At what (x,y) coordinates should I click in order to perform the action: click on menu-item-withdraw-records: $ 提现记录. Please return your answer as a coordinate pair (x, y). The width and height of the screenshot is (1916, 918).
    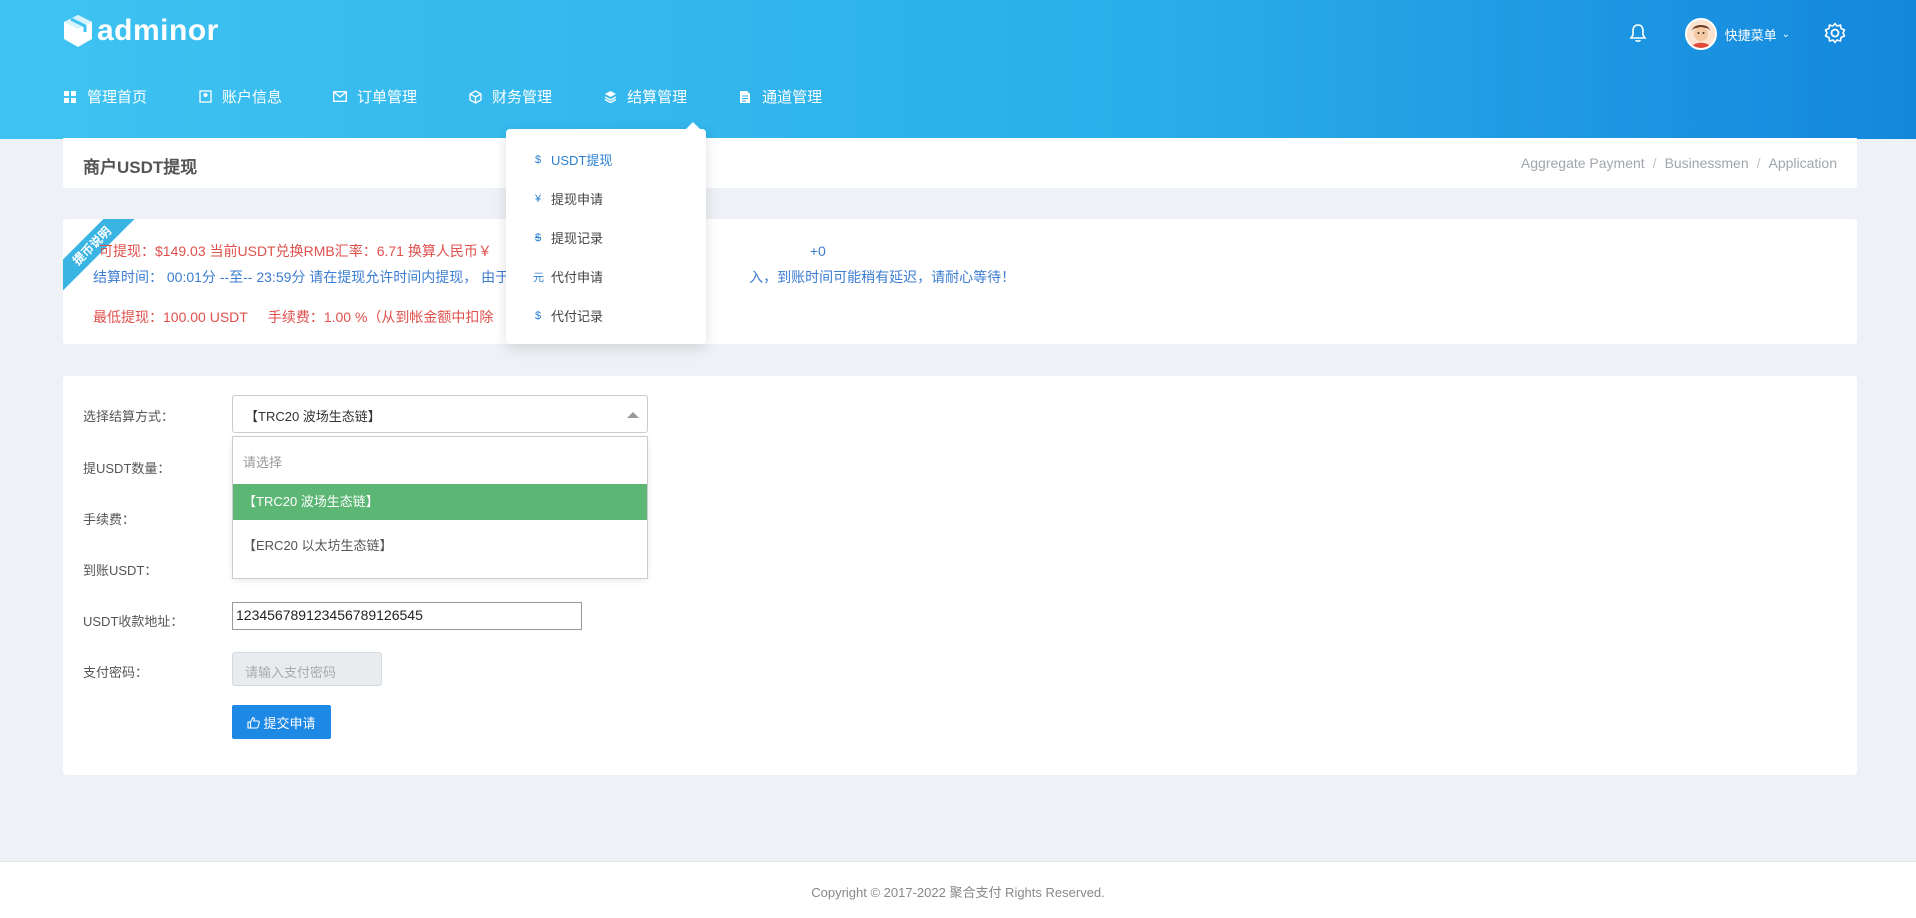
    Looking at the image, I should click on (568, 237).